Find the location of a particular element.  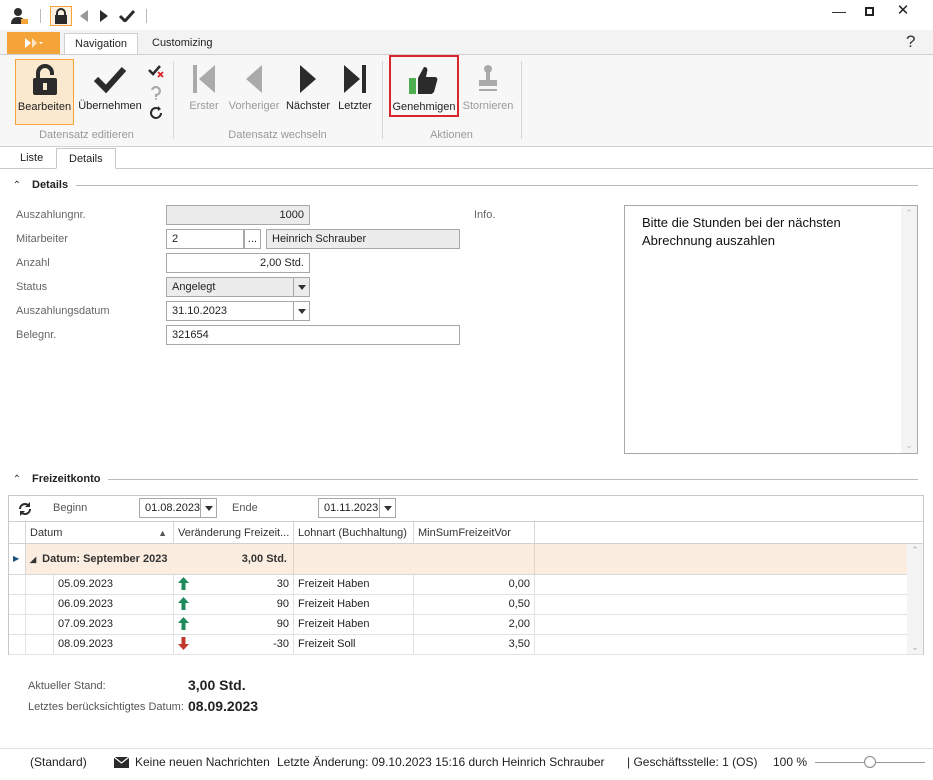

belegnr-label: Belegnr. is located at coordinates (36, 335).